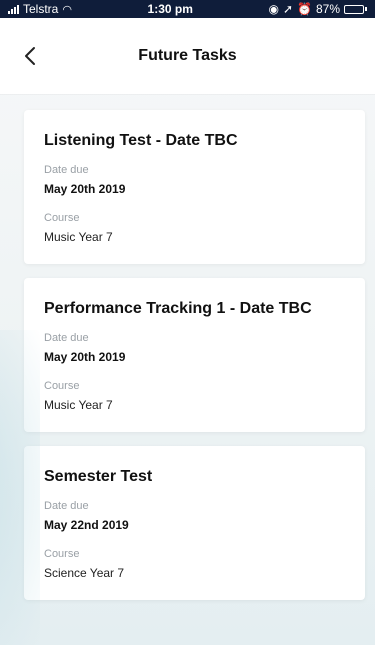 The image size is (375, 645). What do you see at coordinates (141, 140) in the screenshot?
I see `task-title: Listening Test - Date TBC` at bounding box center [141, 140].